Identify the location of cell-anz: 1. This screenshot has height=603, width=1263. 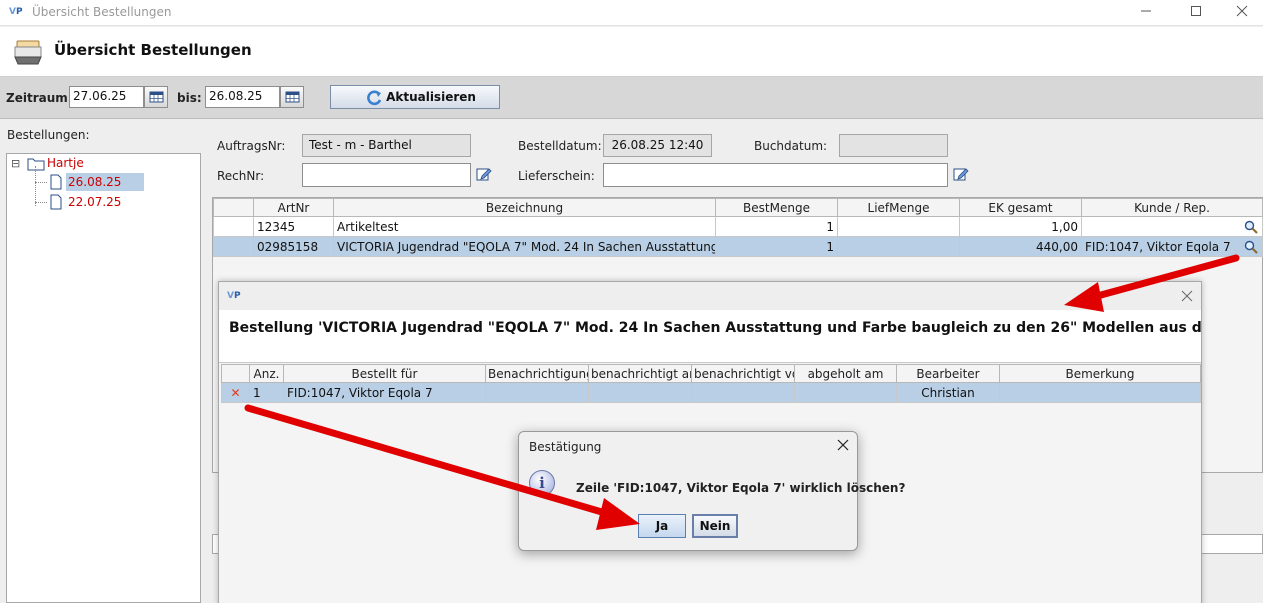
(266, 392).